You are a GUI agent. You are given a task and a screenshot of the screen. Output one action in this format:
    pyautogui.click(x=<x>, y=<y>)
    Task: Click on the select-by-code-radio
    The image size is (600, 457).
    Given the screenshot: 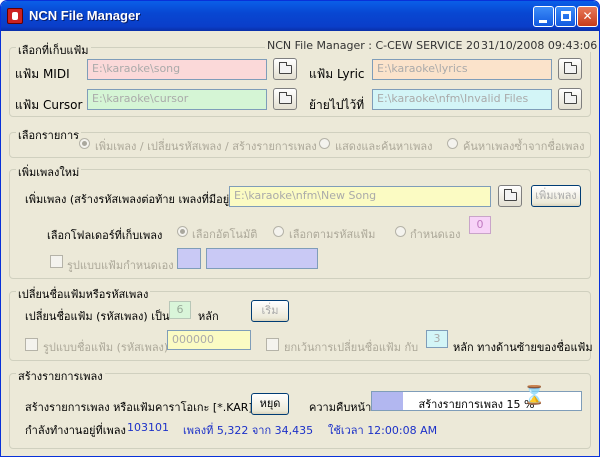 What is the action you would take?
    pyautogui.click(x=278, y=231)
    